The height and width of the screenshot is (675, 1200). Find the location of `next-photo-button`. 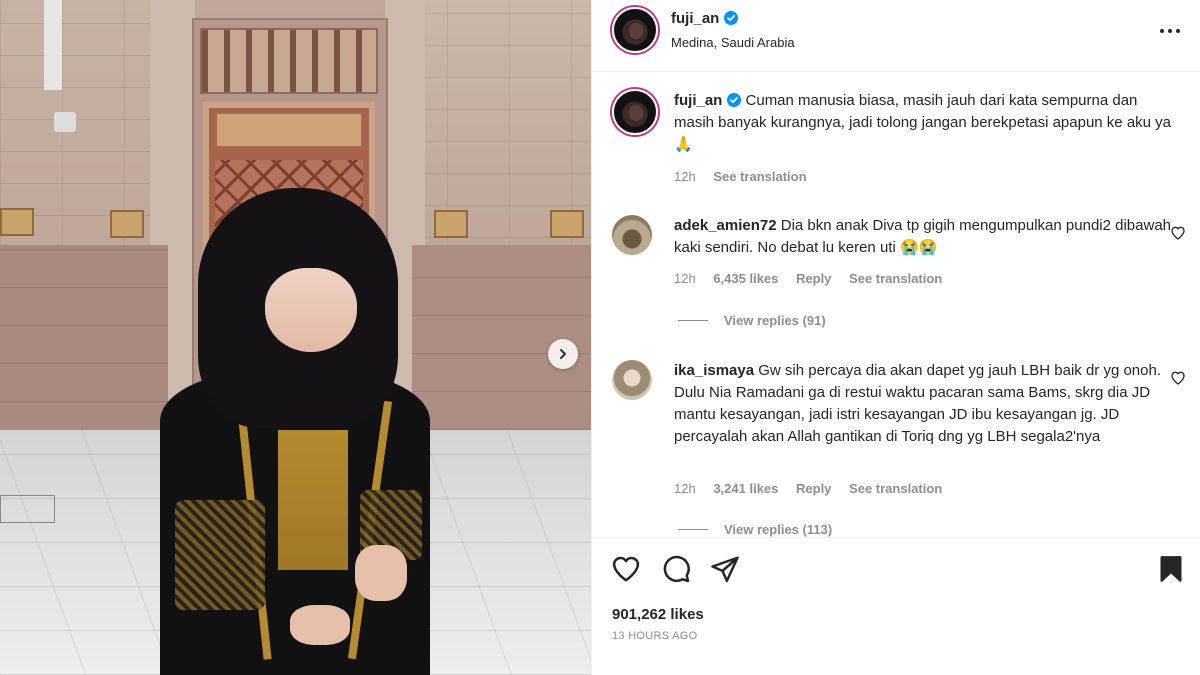

next-photo-button is located at coordinates (563, 354).